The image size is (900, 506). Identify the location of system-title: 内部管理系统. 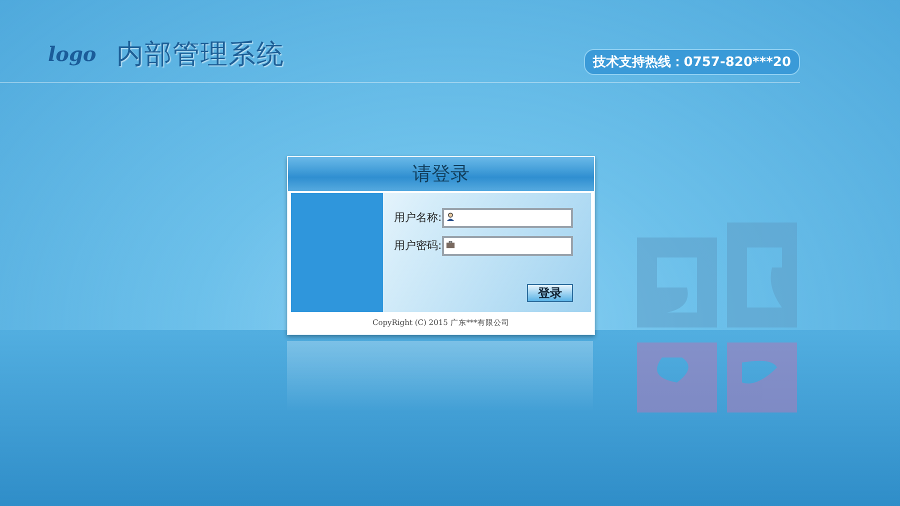
(200, 55).